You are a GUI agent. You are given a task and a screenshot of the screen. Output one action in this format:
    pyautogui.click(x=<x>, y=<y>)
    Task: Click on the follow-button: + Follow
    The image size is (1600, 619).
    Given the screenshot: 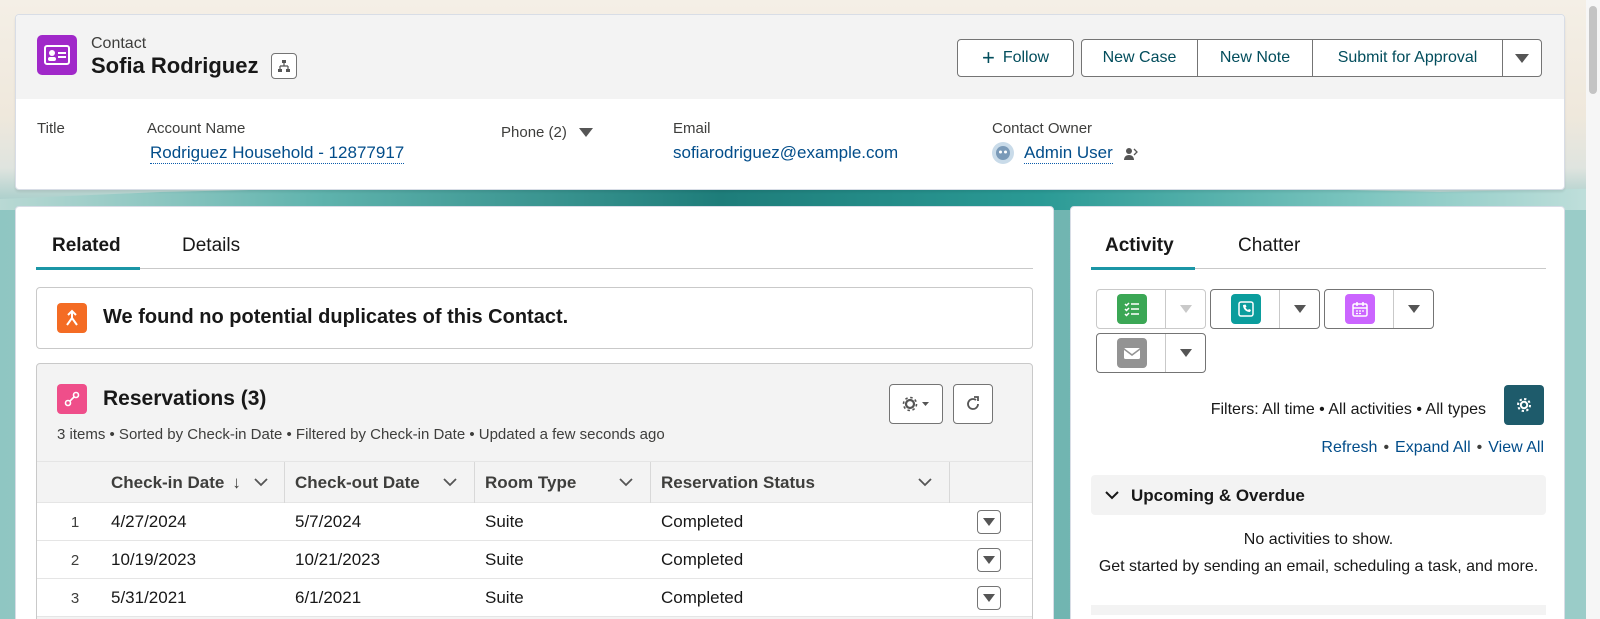 What is the action you would take?
    pyautogui.click(x=1015, y=58)
    